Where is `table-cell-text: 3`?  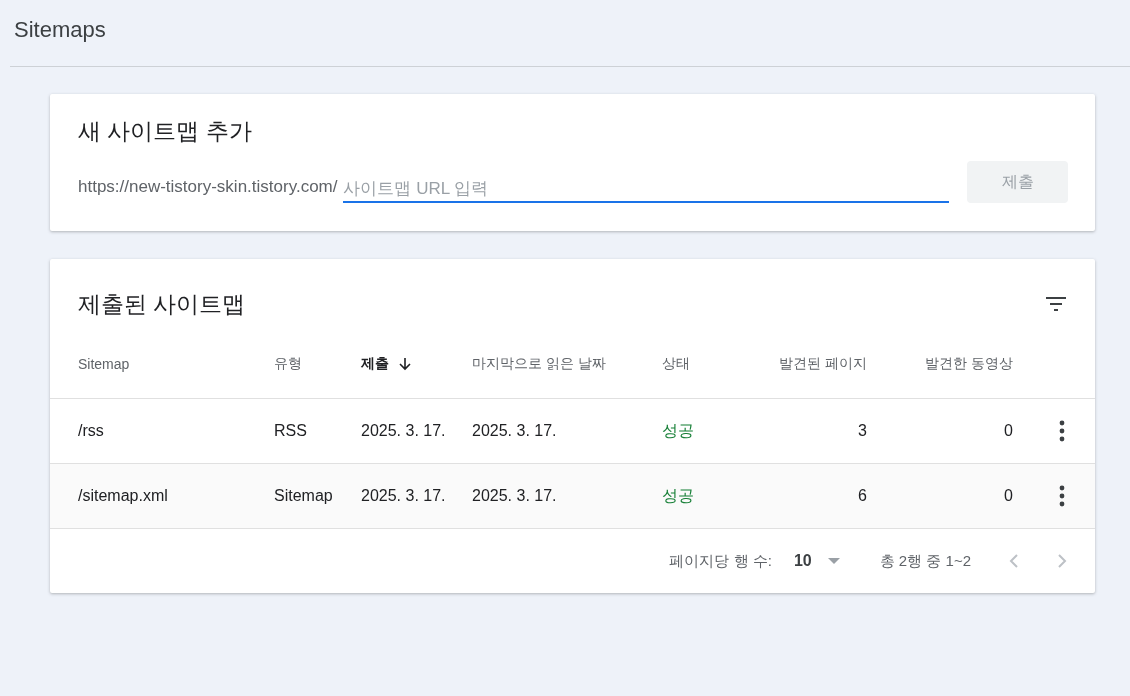
table-cell-text: 3 is located at coordinates (862, 431).